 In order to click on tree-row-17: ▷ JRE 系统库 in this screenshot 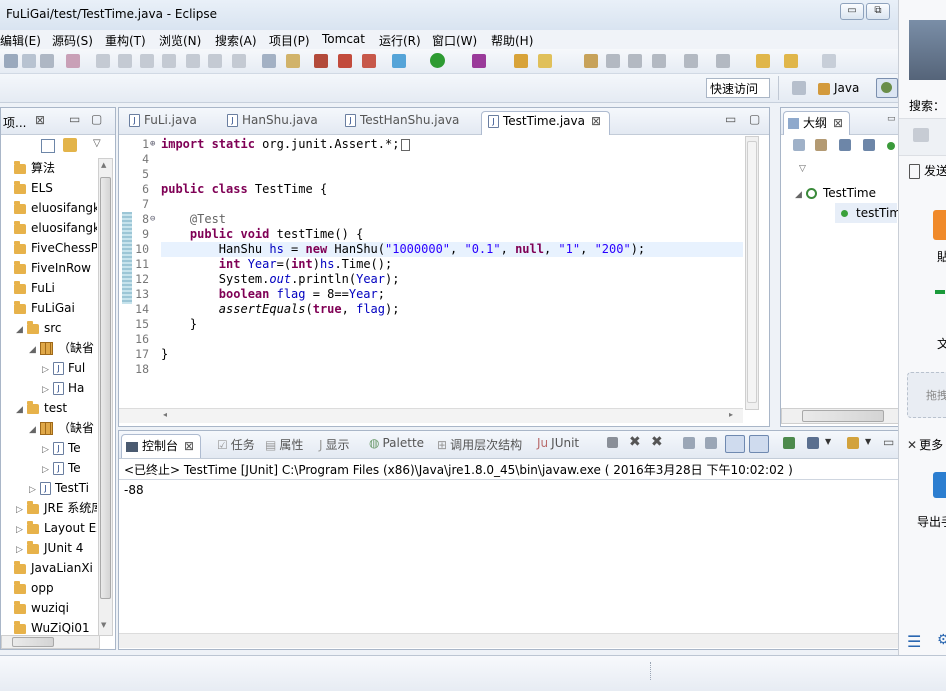, I will do `click(49, 508)`.